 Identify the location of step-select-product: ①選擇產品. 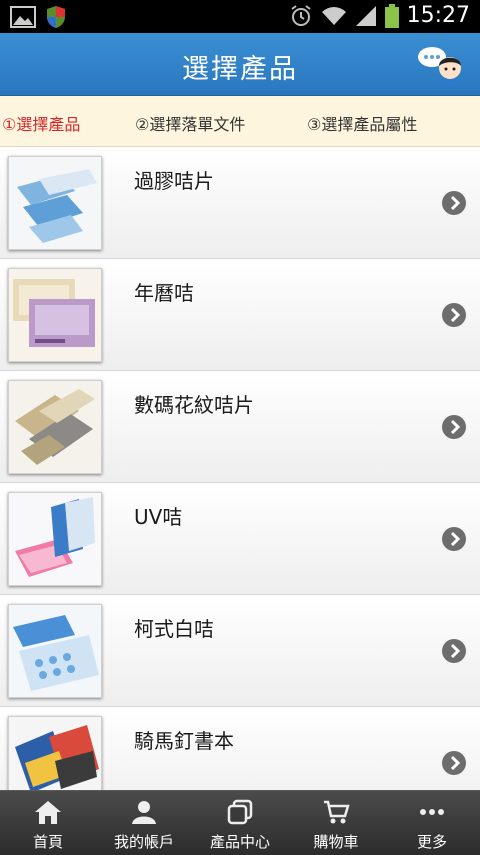
(41, 124).